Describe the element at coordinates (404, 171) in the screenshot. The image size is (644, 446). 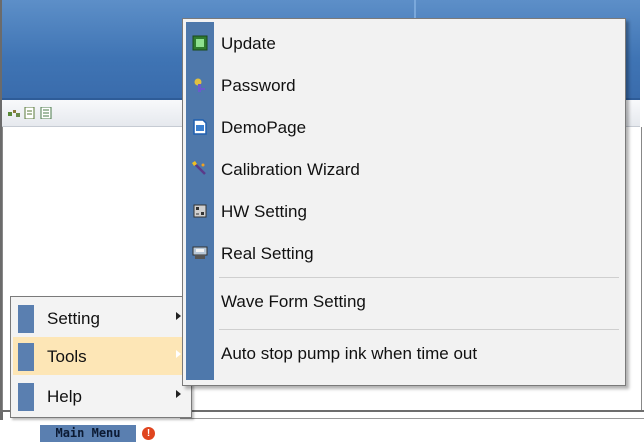
I see `submenu-item-calibration-wizard: Calibration Wizard` at that location.